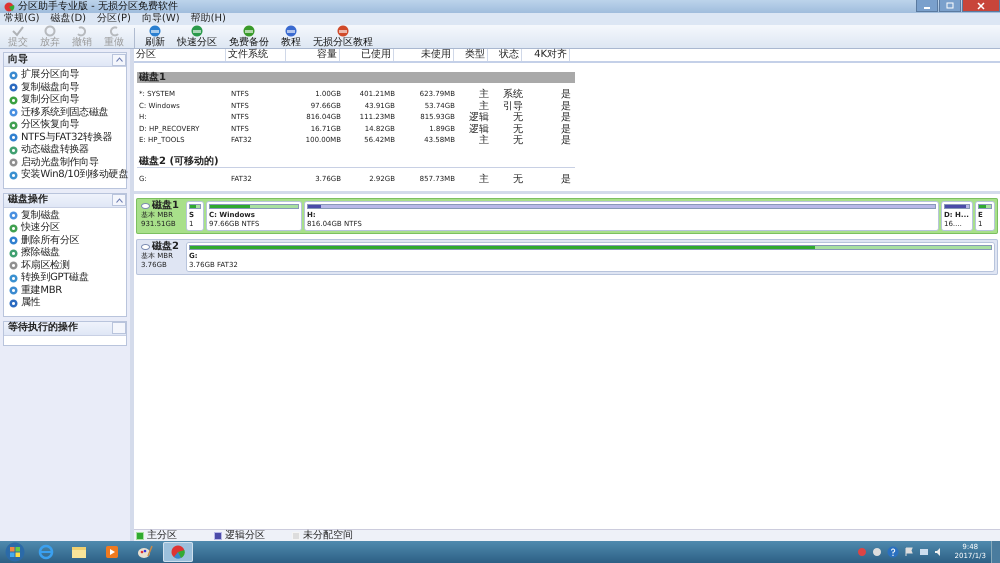  I want to click on tray-icon, so click(877, 552).